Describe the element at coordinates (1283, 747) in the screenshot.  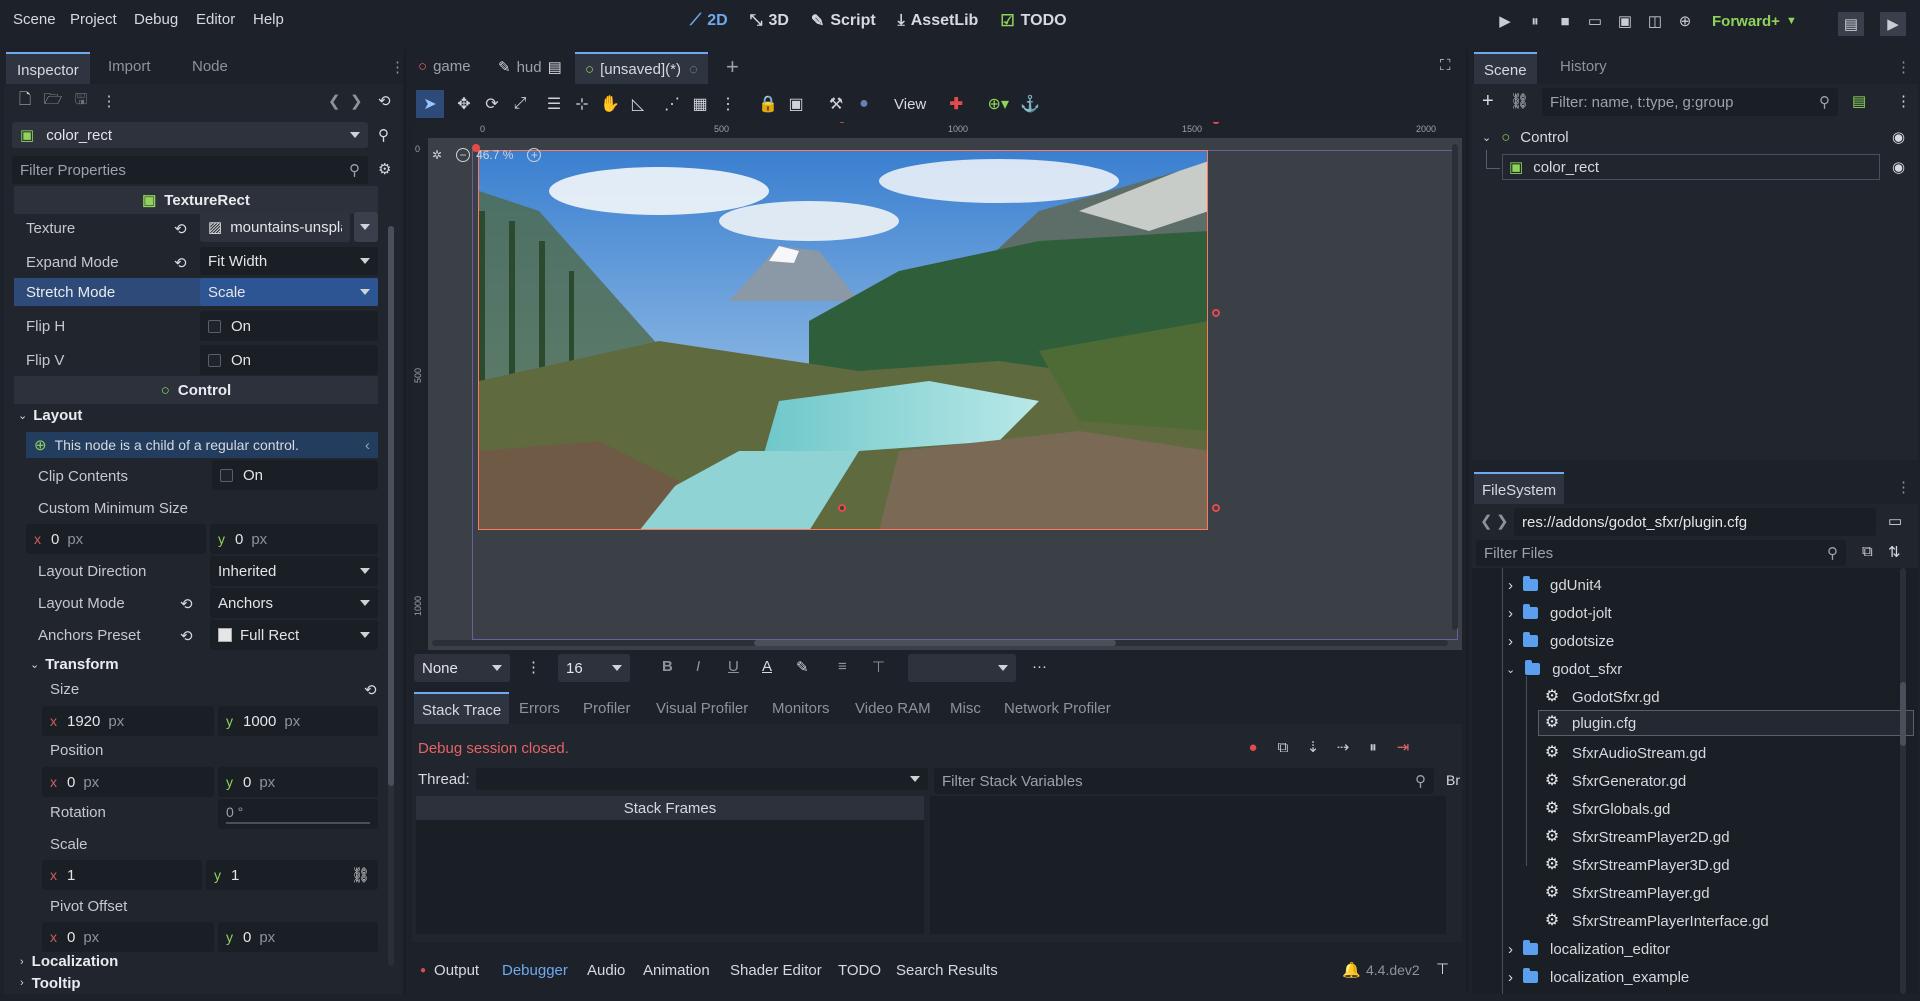
I see `copy-icon: ⧉` at that location.